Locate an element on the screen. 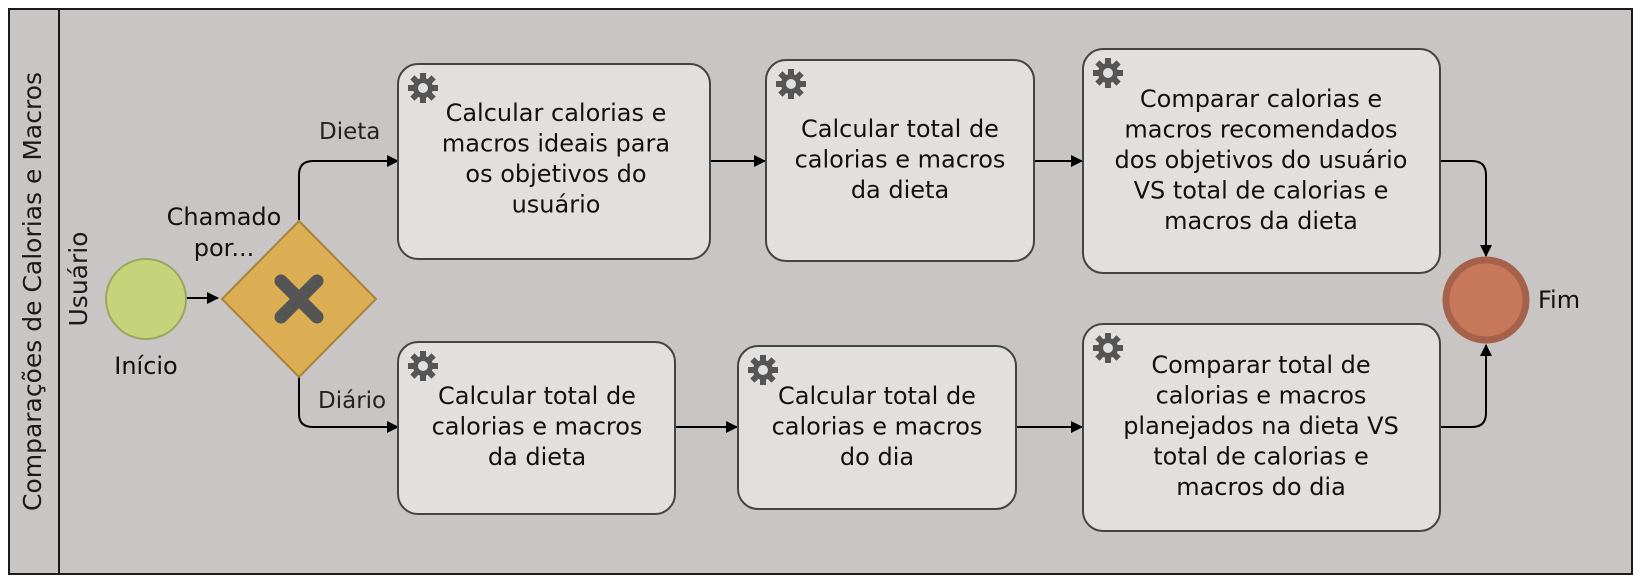 The height and width of the screenshot is (583, 1642). task-bot2-line-3: do dia is located at coordinates (877, 457).